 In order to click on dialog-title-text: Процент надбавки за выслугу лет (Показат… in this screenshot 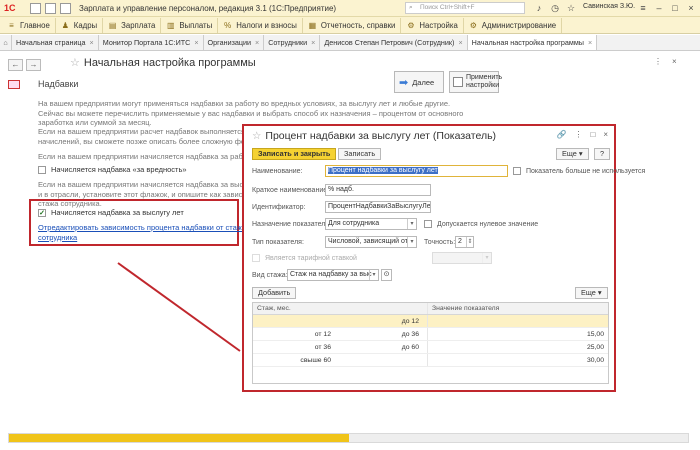, I will do `click(381, 136)`.